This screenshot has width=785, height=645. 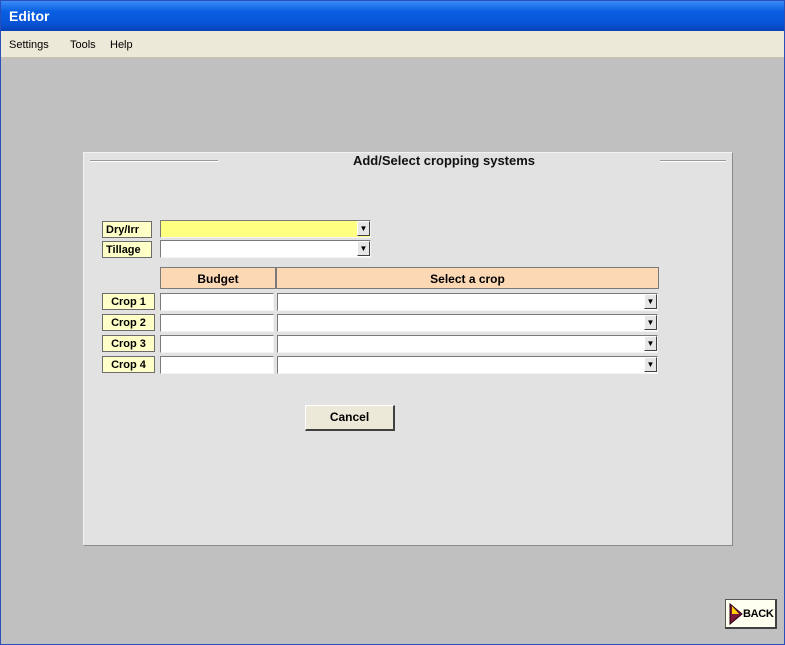 I want to click on crop-1-select: ▼, so click(x=467, y=302).